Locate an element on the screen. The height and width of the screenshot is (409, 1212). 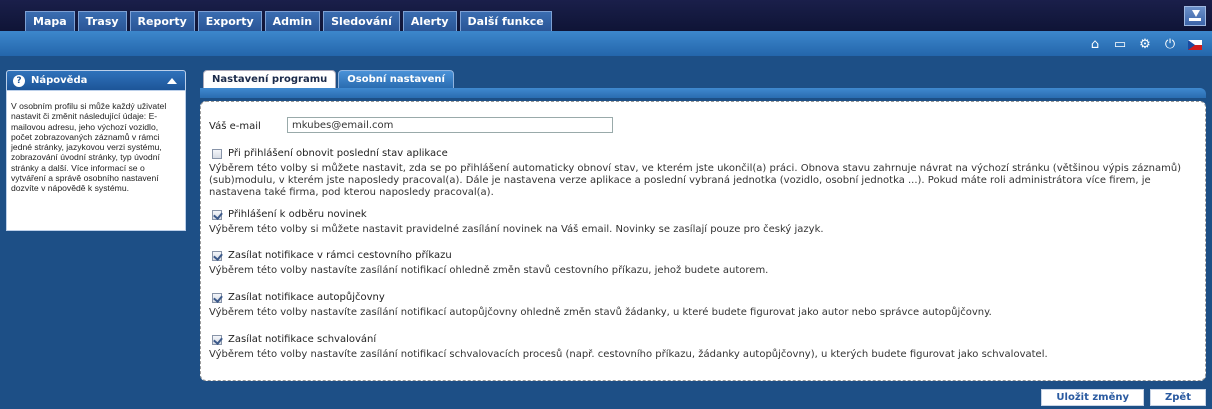
settings-icon: ⚙ is located at coordinates (1145, 45).